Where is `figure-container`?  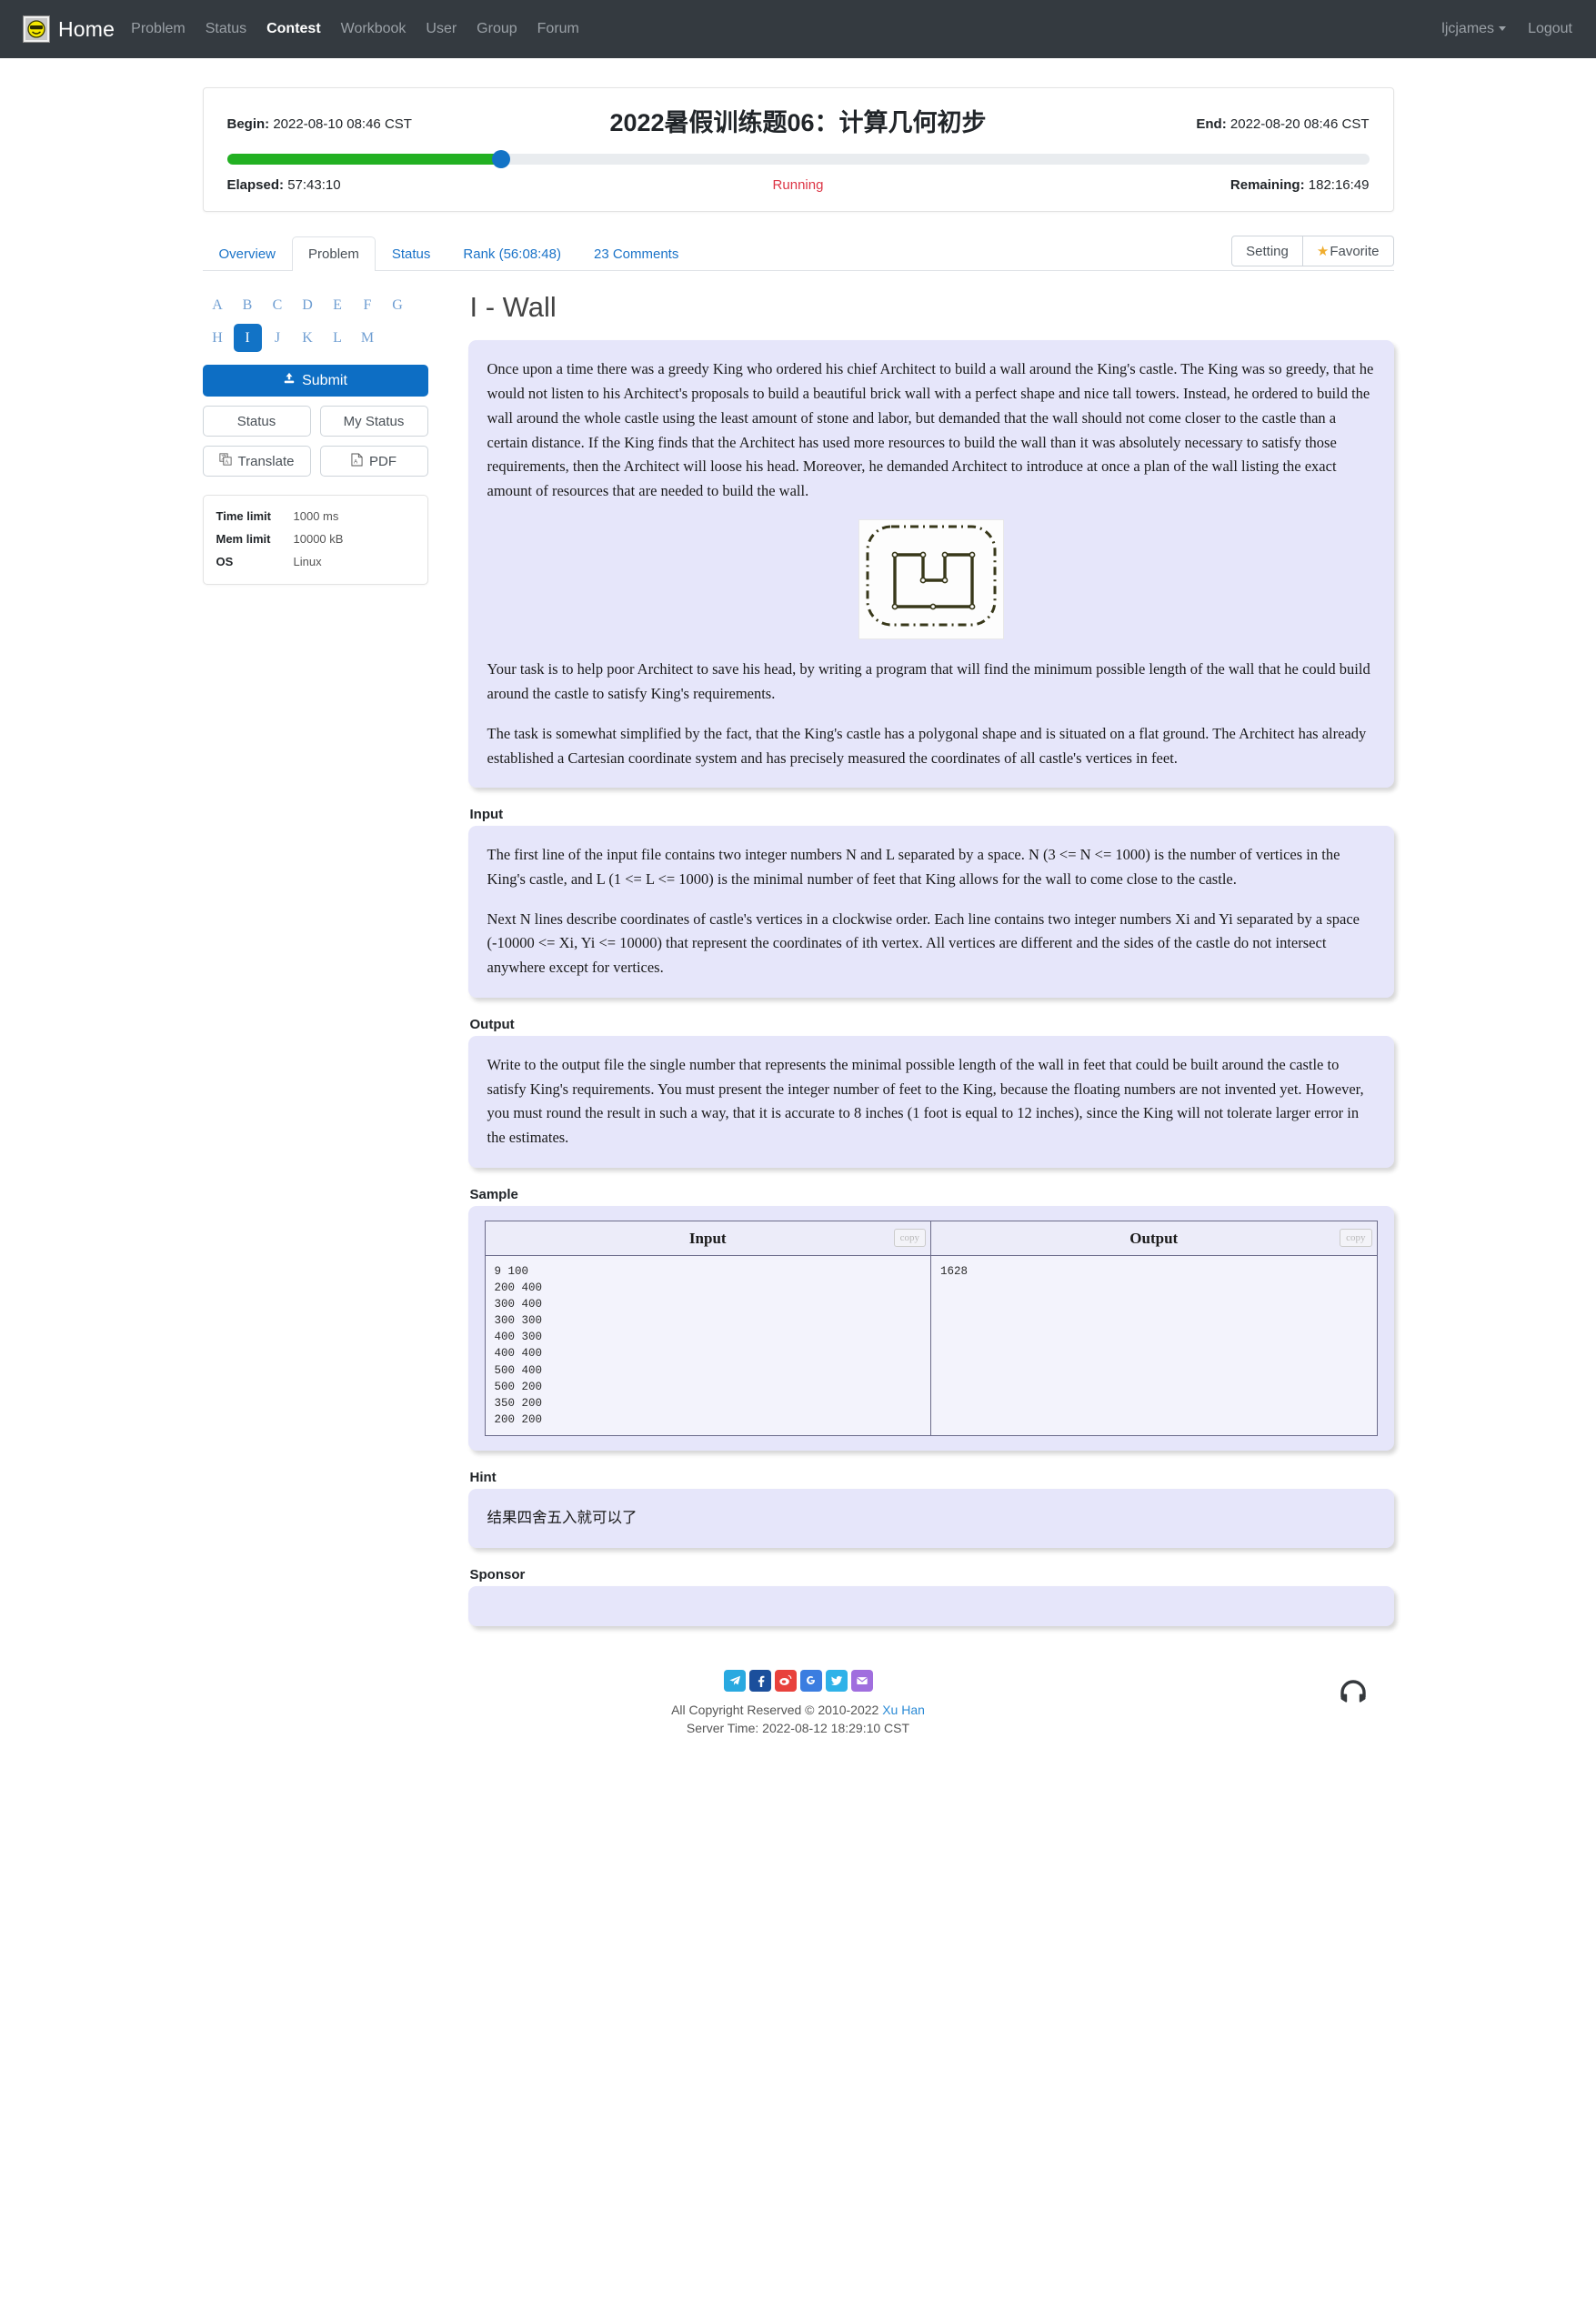 figure-container is located at coordinates (931, 579).